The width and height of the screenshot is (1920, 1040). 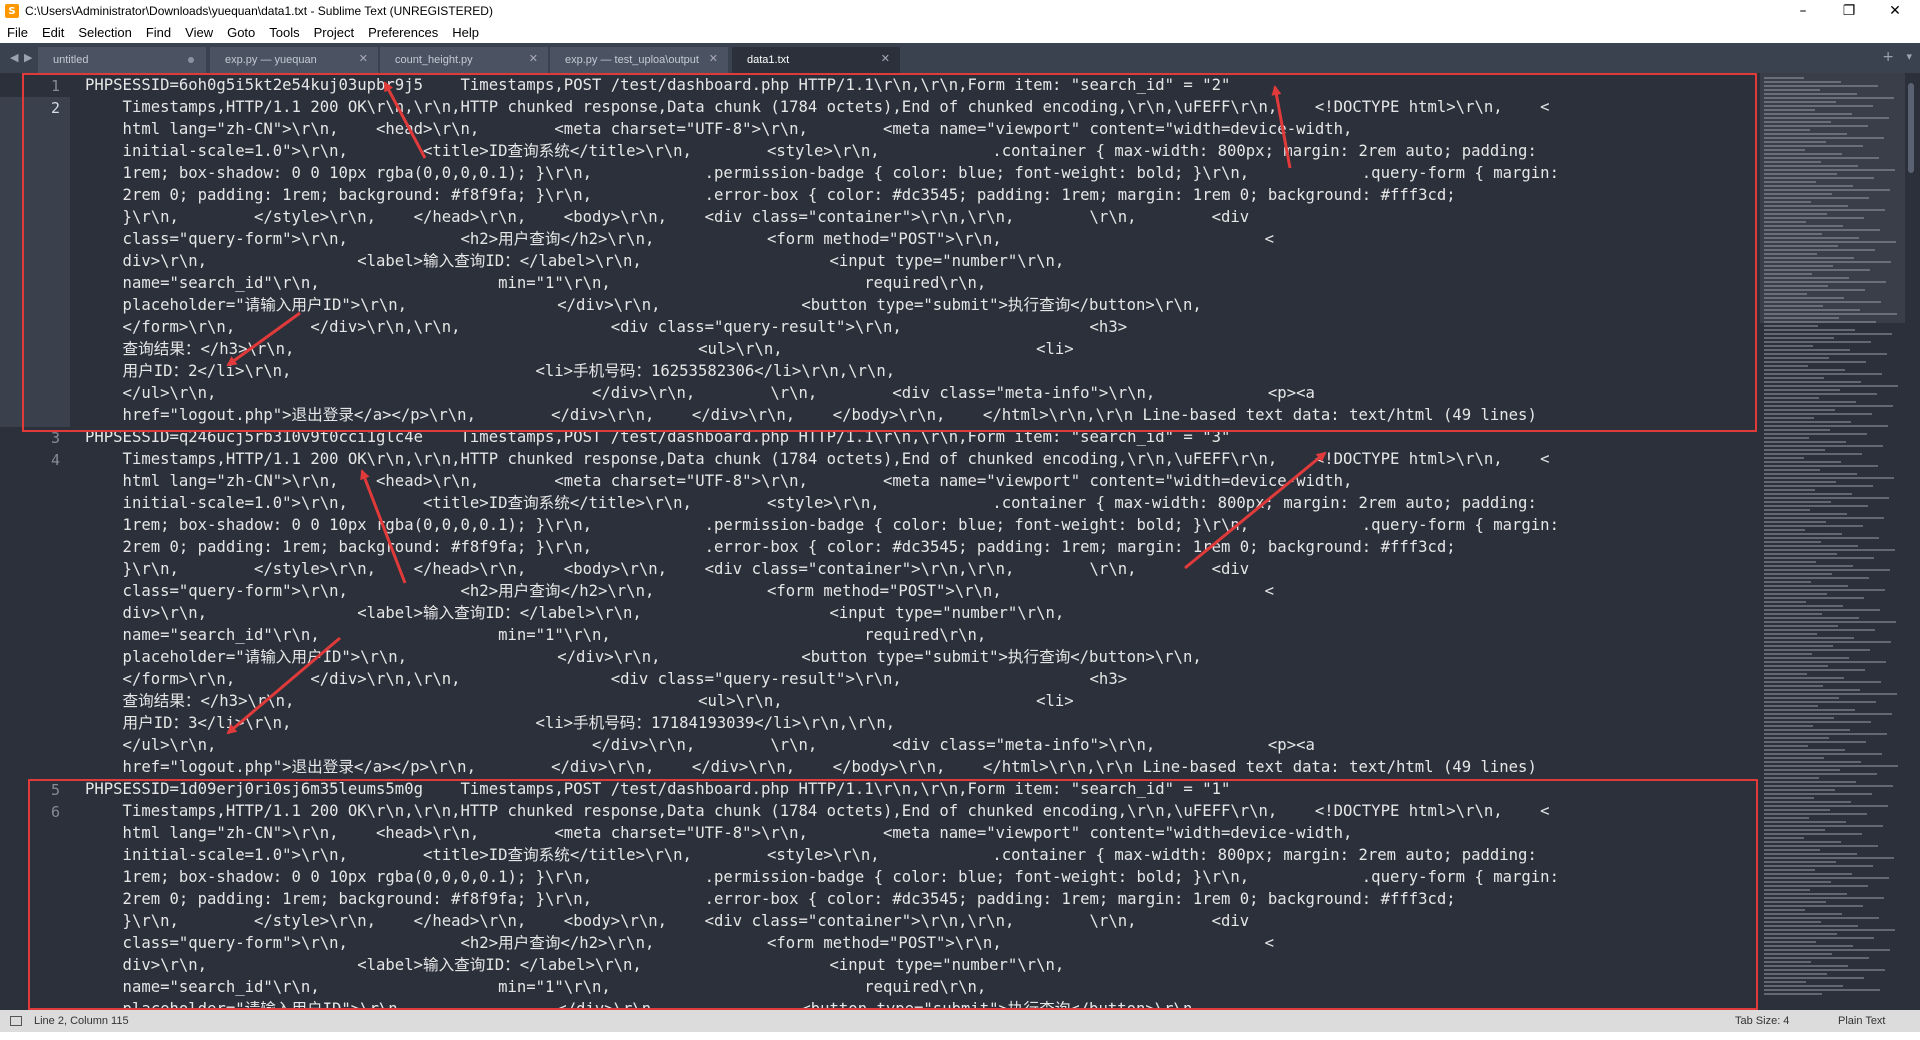 I want to click on menu-view: View, so click(x=199, y=32).